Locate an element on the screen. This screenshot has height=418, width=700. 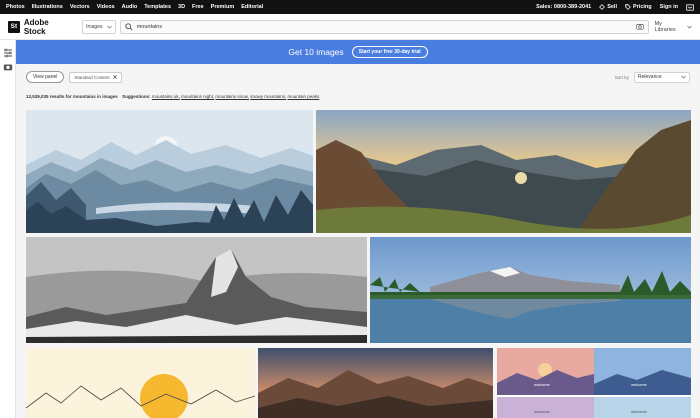
sunrise-ridge-photo is located at coordinates (375, 383).